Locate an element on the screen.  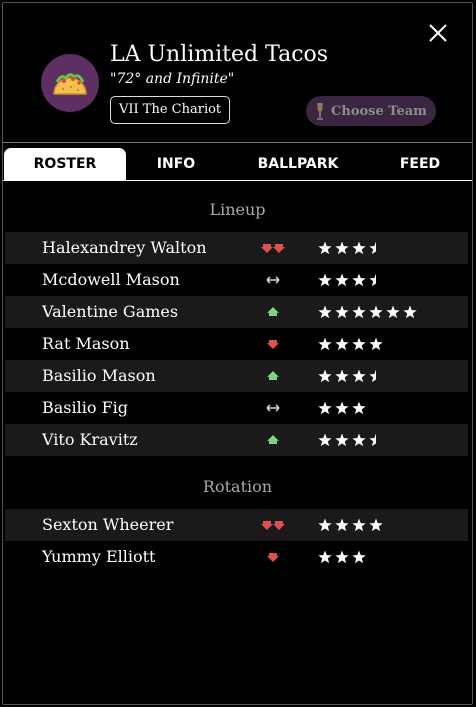
player-row: Valentine Games is located at coordinates (236, 312).